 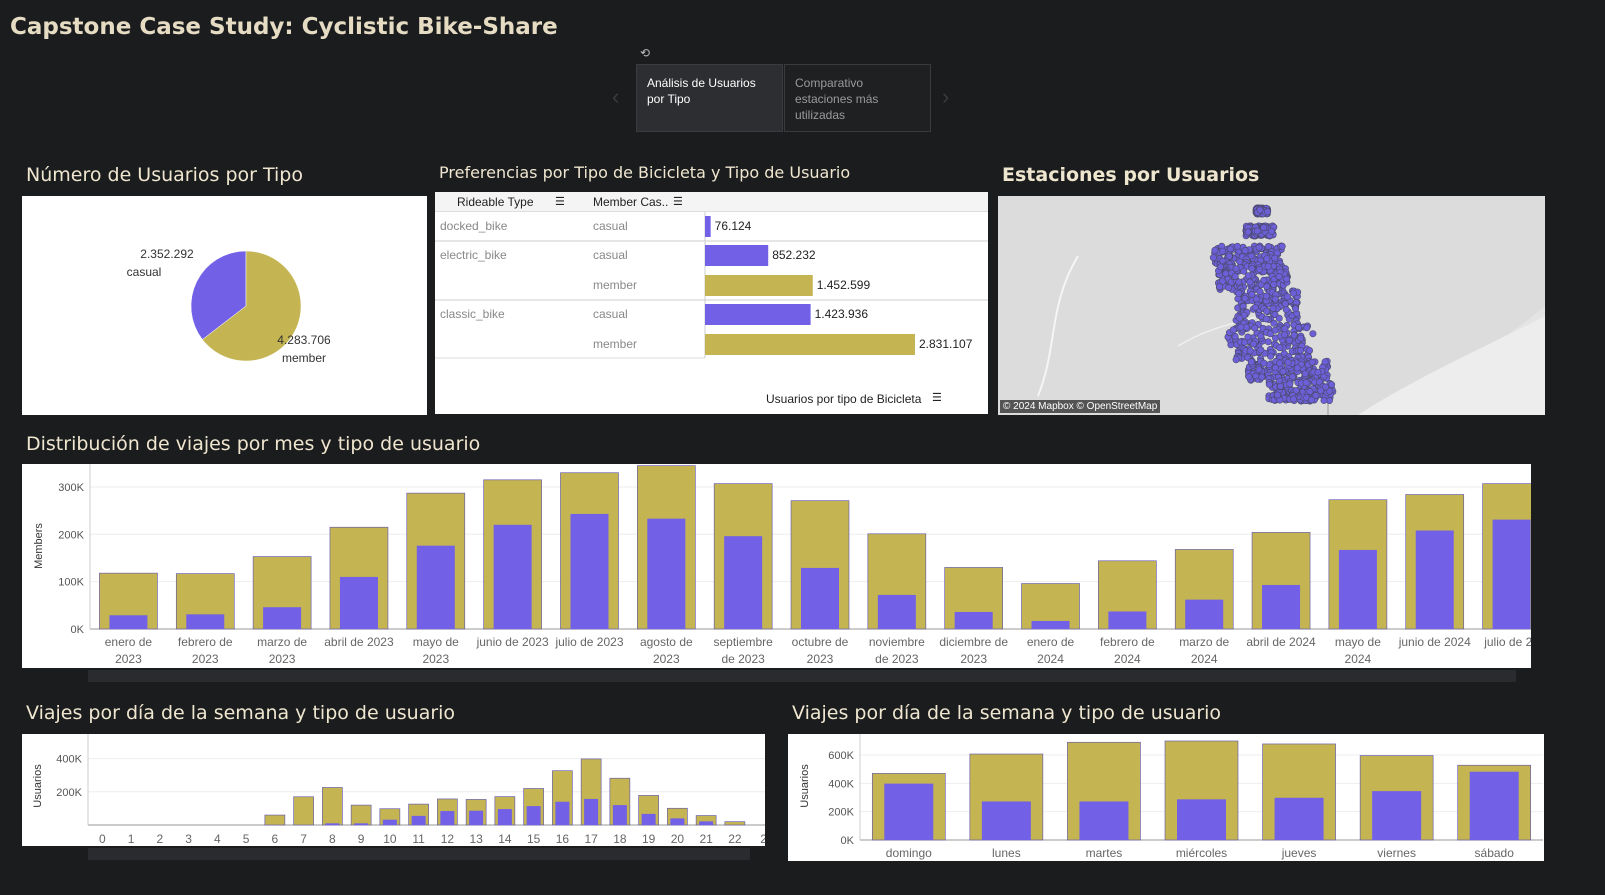 What do you see at coordinates (743, 659) in the screenshot?
I see `x-tick-label: de 2023` at bounding box center [743, 659].